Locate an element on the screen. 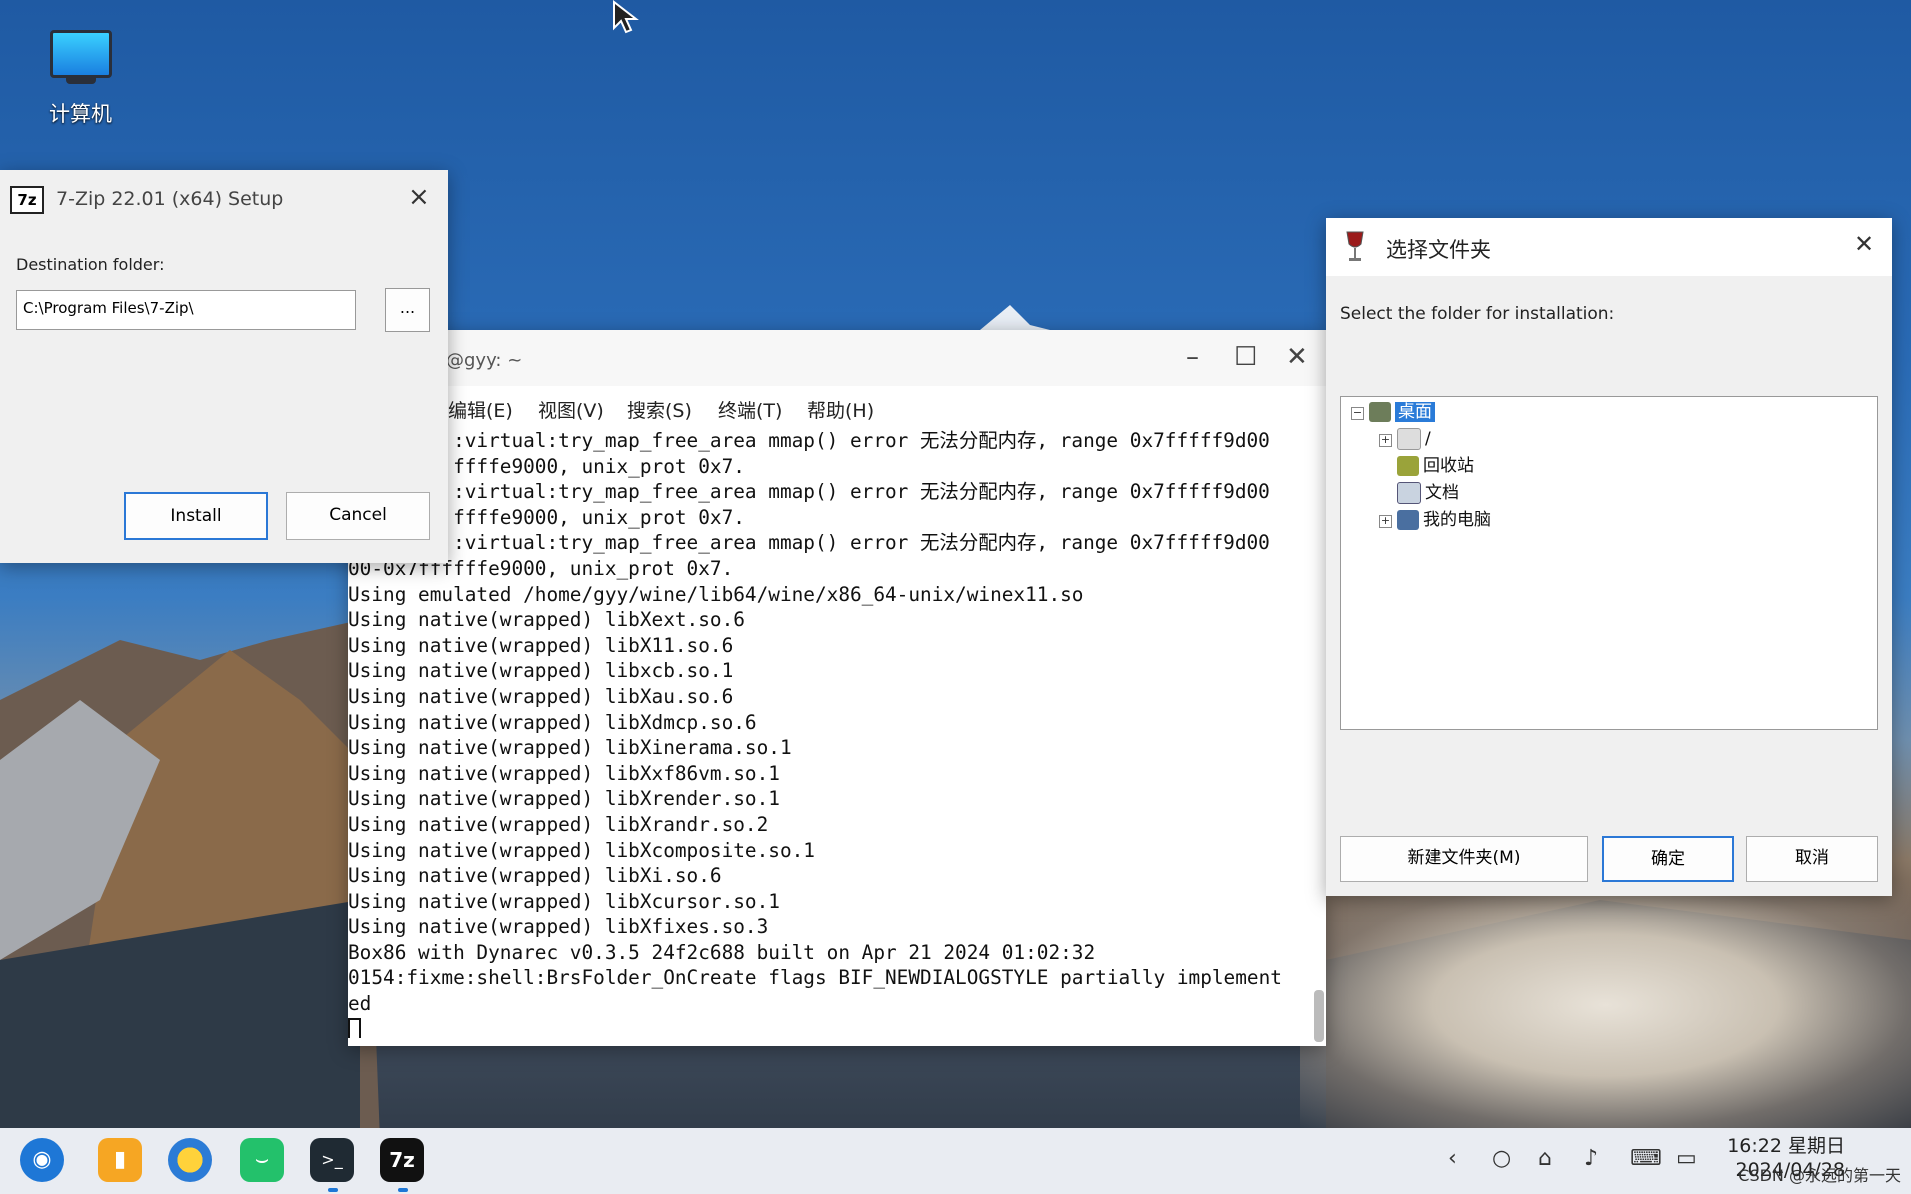  browser-icon is located at coordinates (190, 1160).